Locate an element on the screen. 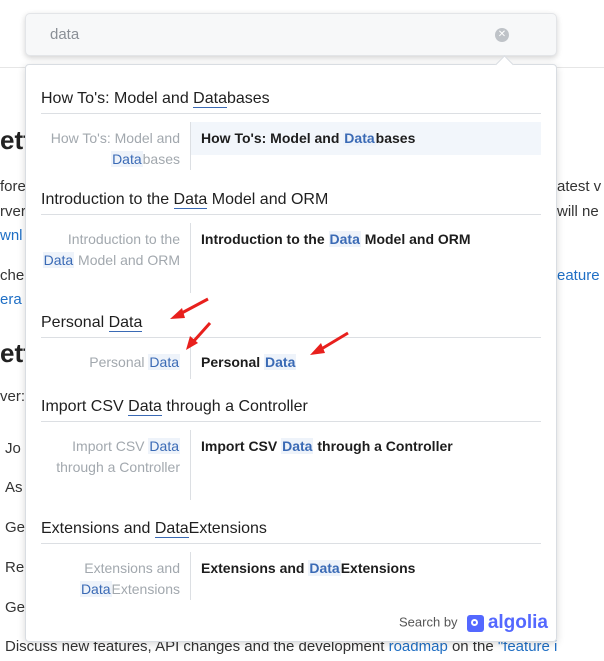 The width and height of the screenshot is (604, 661). hit-category-label: Extensions and DataExtensions is located at coordinates (116, 576).